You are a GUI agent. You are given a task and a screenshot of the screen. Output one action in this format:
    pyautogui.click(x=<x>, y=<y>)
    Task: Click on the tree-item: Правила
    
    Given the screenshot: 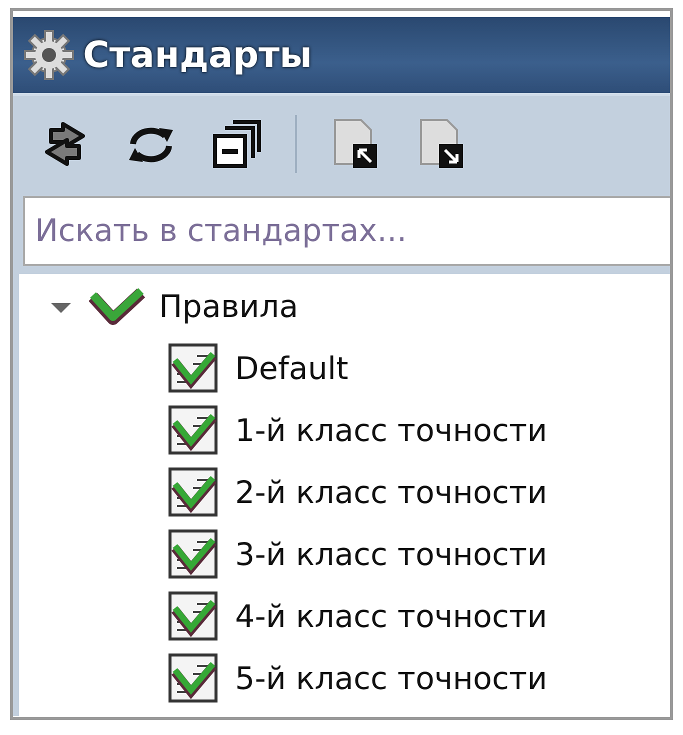 What is the action you would take?
    pyautogui.click(x=228, y=307)
    